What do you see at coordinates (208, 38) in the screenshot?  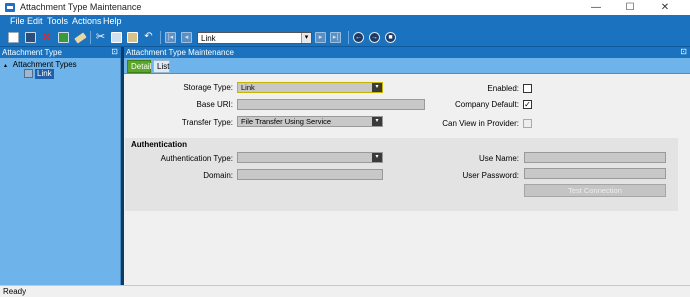 I see `record-selector-value: Link` at bounding box center [208, 38].